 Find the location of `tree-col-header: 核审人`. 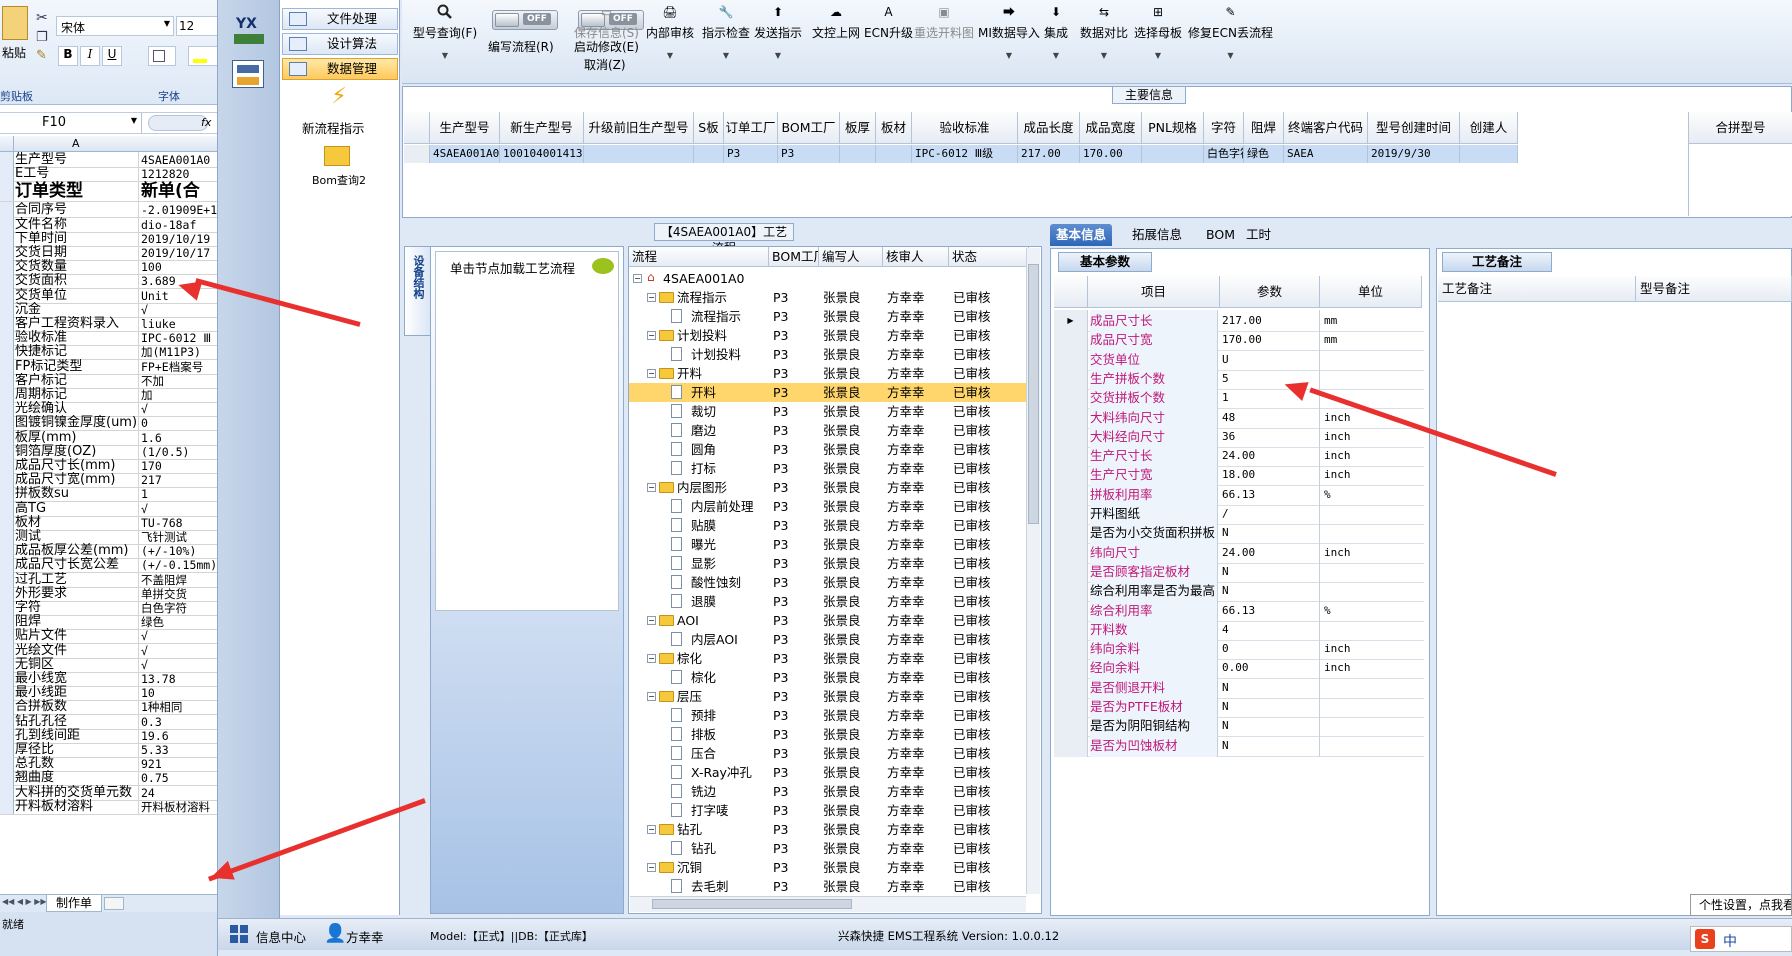

tree-col-header: 核审人 is located at coordinates (916, 257).